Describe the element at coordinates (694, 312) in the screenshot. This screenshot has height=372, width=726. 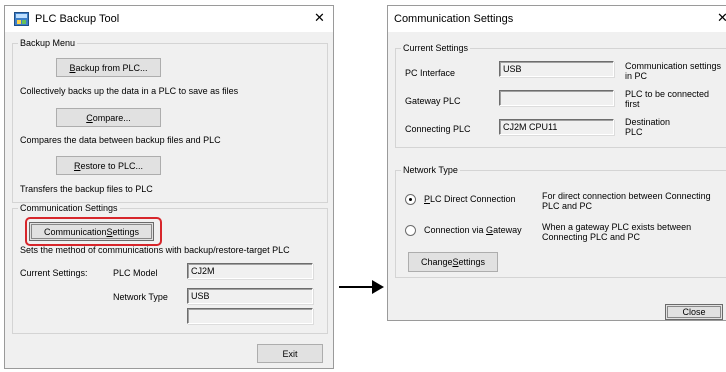
I see `close-button: Close` at that location.